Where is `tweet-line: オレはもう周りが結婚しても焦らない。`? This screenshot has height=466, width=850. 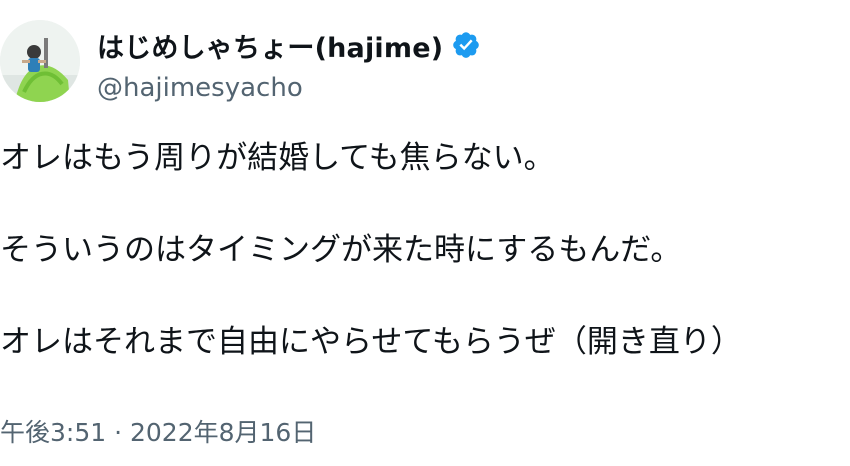 tweet-line: オレはもう周りが結婚しても焦らない。 is located at coordinates (277, 158).